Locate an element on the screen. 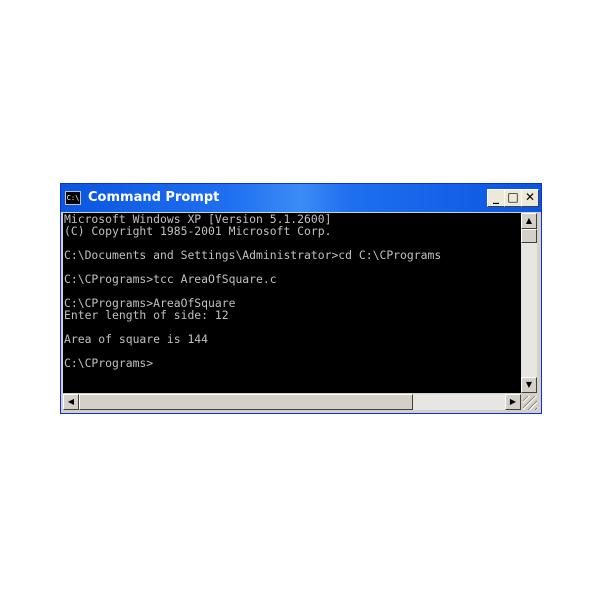 The width and height of the screenshot is (600, 600). scroll-right-button: ▶ is located at coordinates (513, 402).